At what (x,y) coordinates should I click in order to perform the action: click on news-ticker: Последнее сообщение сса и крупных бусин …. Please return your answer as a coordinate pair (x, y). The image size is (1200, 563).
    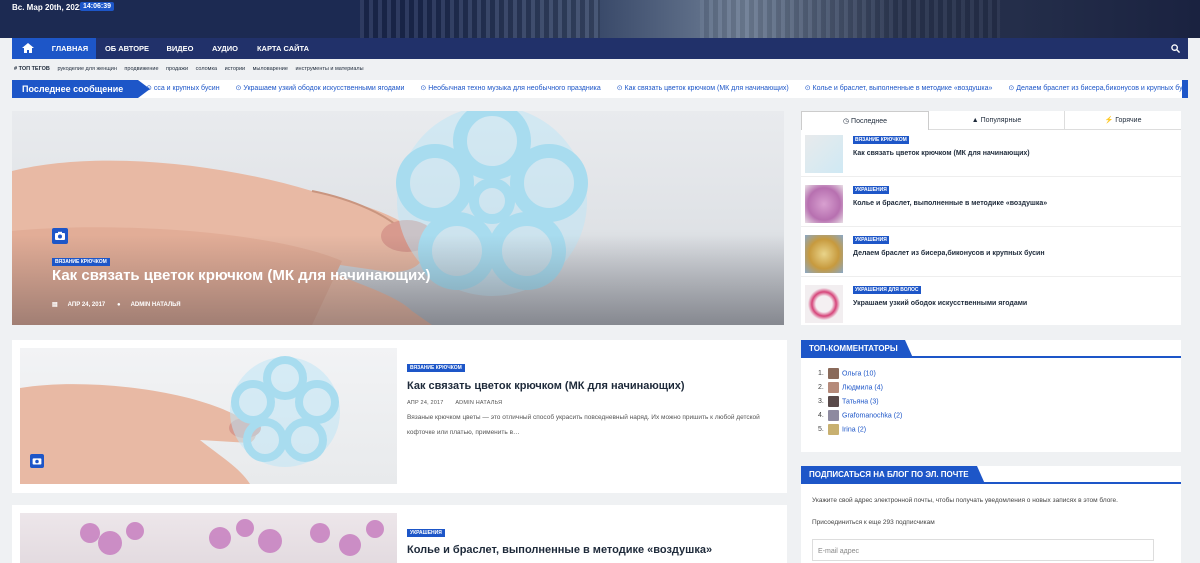
    Looking at the image, I should click on (600, 89).